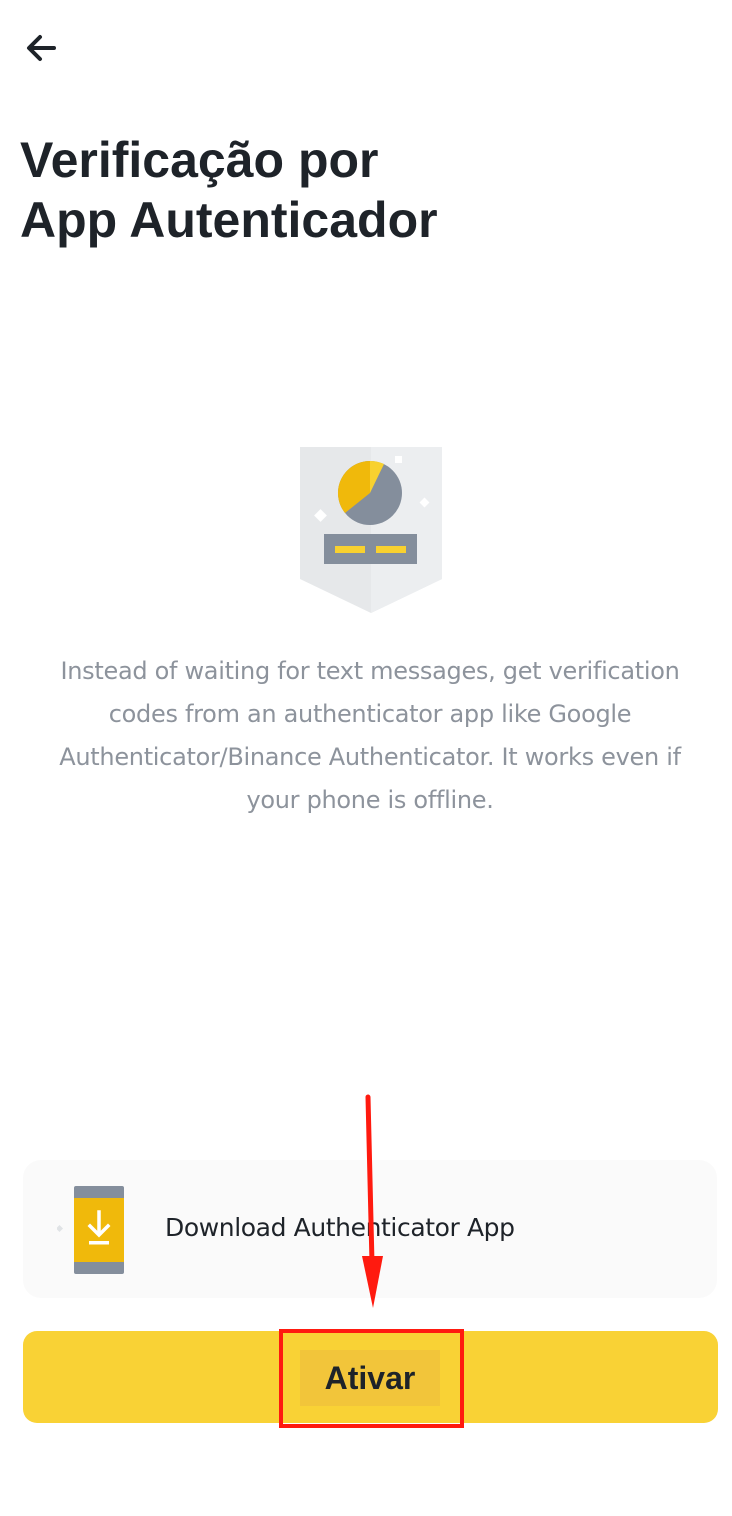  Describe the element at coordinates (199, 160) in the screenshot. I see `page-title-line-1: Verificação por` at that location.